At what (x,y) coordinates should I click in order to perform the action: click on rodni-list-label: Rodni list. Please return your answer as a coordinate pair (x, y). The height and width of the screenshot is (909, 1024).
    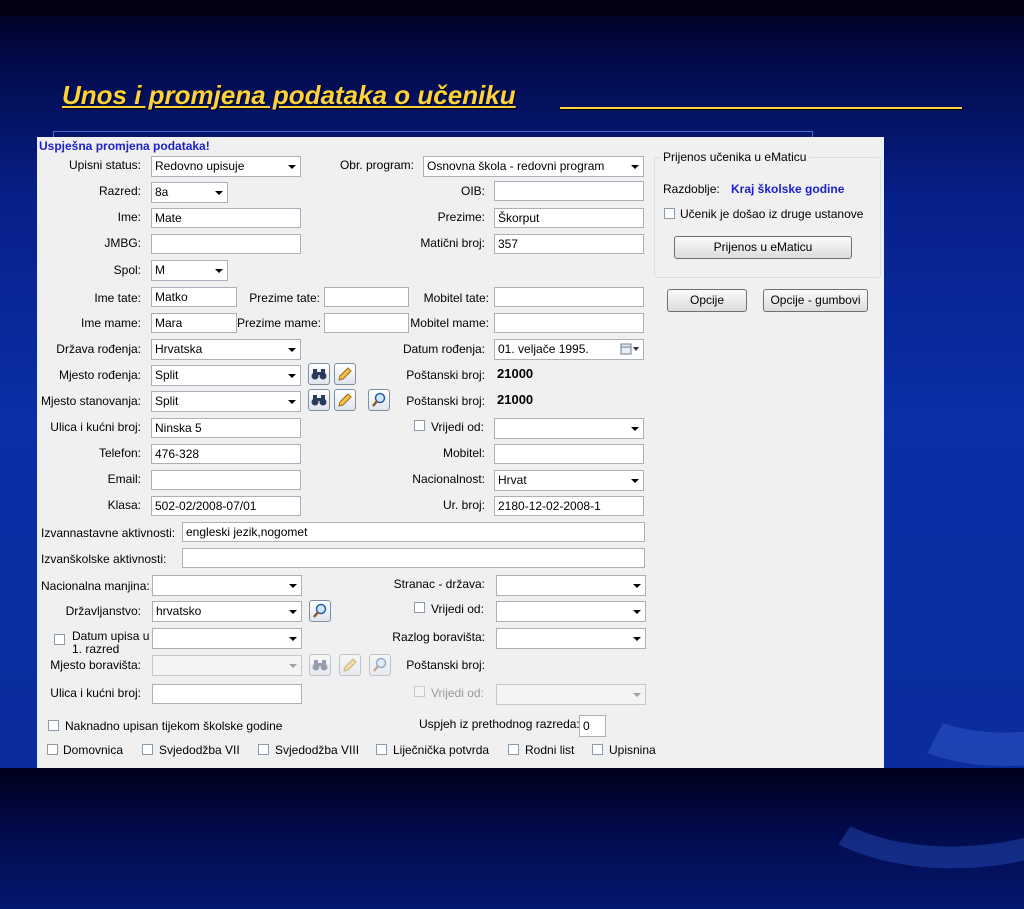
    Looking at the image, I should click on (550, 750).